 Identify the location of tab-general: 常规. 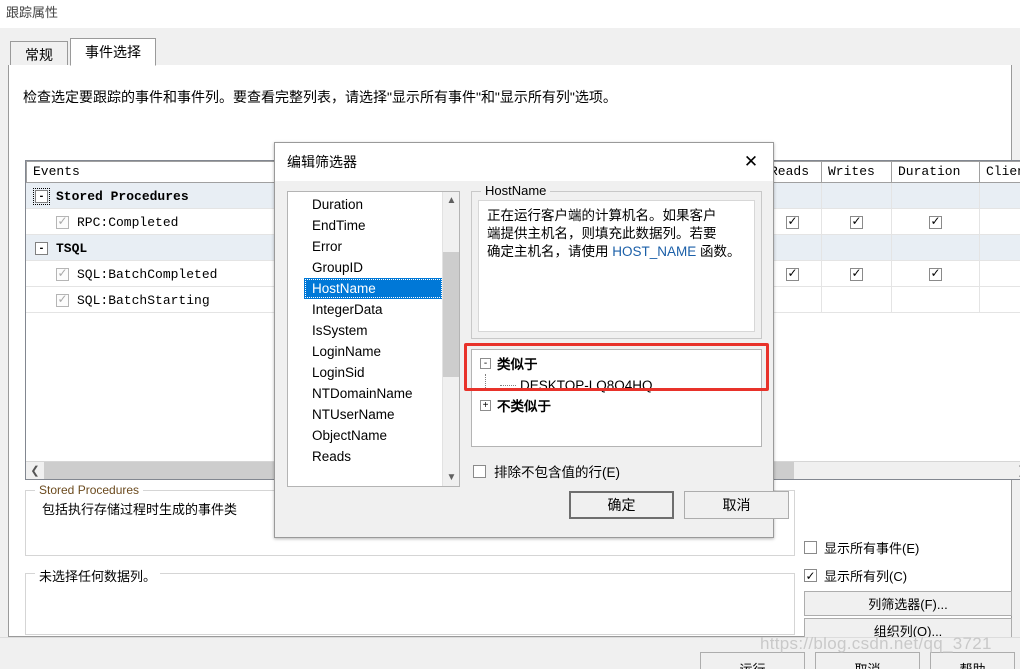
(39, 53).